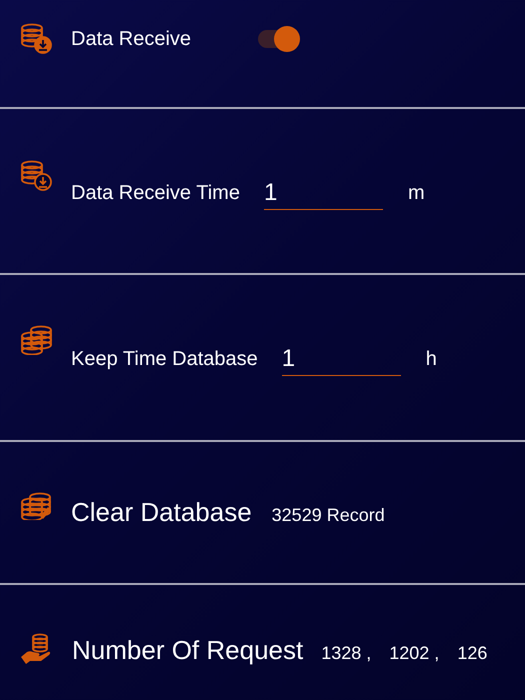  What do you see at coordinates (131, 39) in the screenshot?
I see `setting-label: Data Receive` at bounding box center [131, 39].